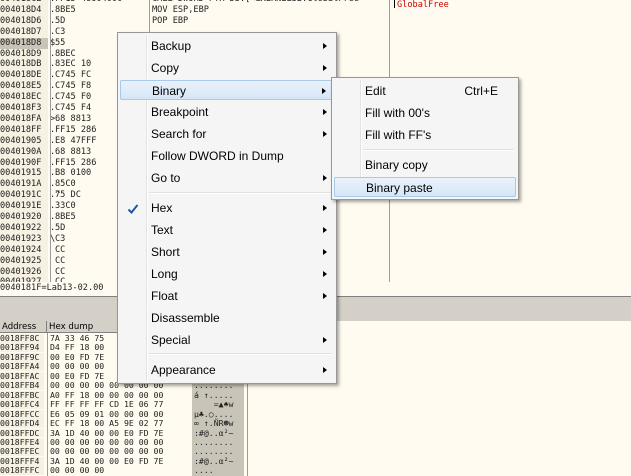 Image resolution: width=631 pixels, height=476 pixels. I want to click on menu-item-appearance: Appearance, so click(227, 370).